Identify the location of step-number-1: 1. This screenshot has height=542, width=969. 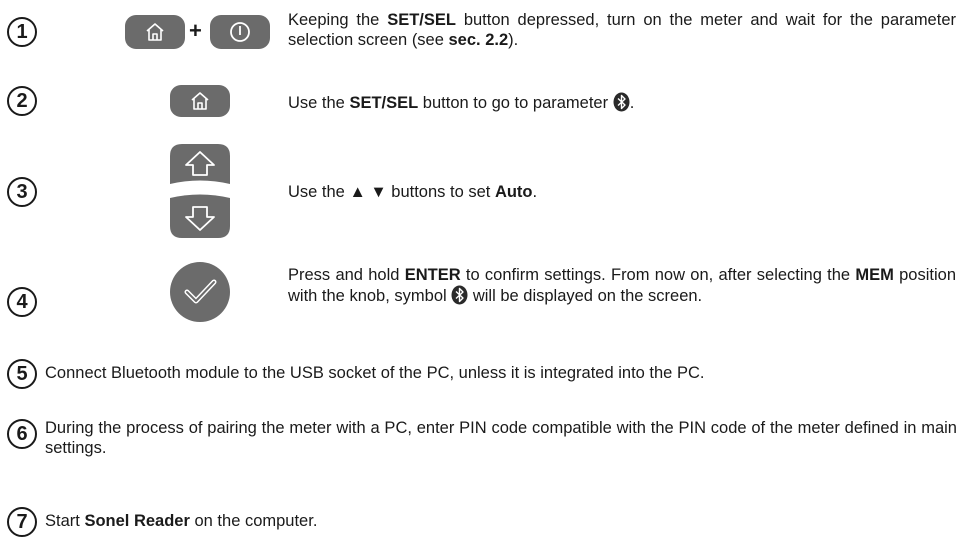
(22, 32).